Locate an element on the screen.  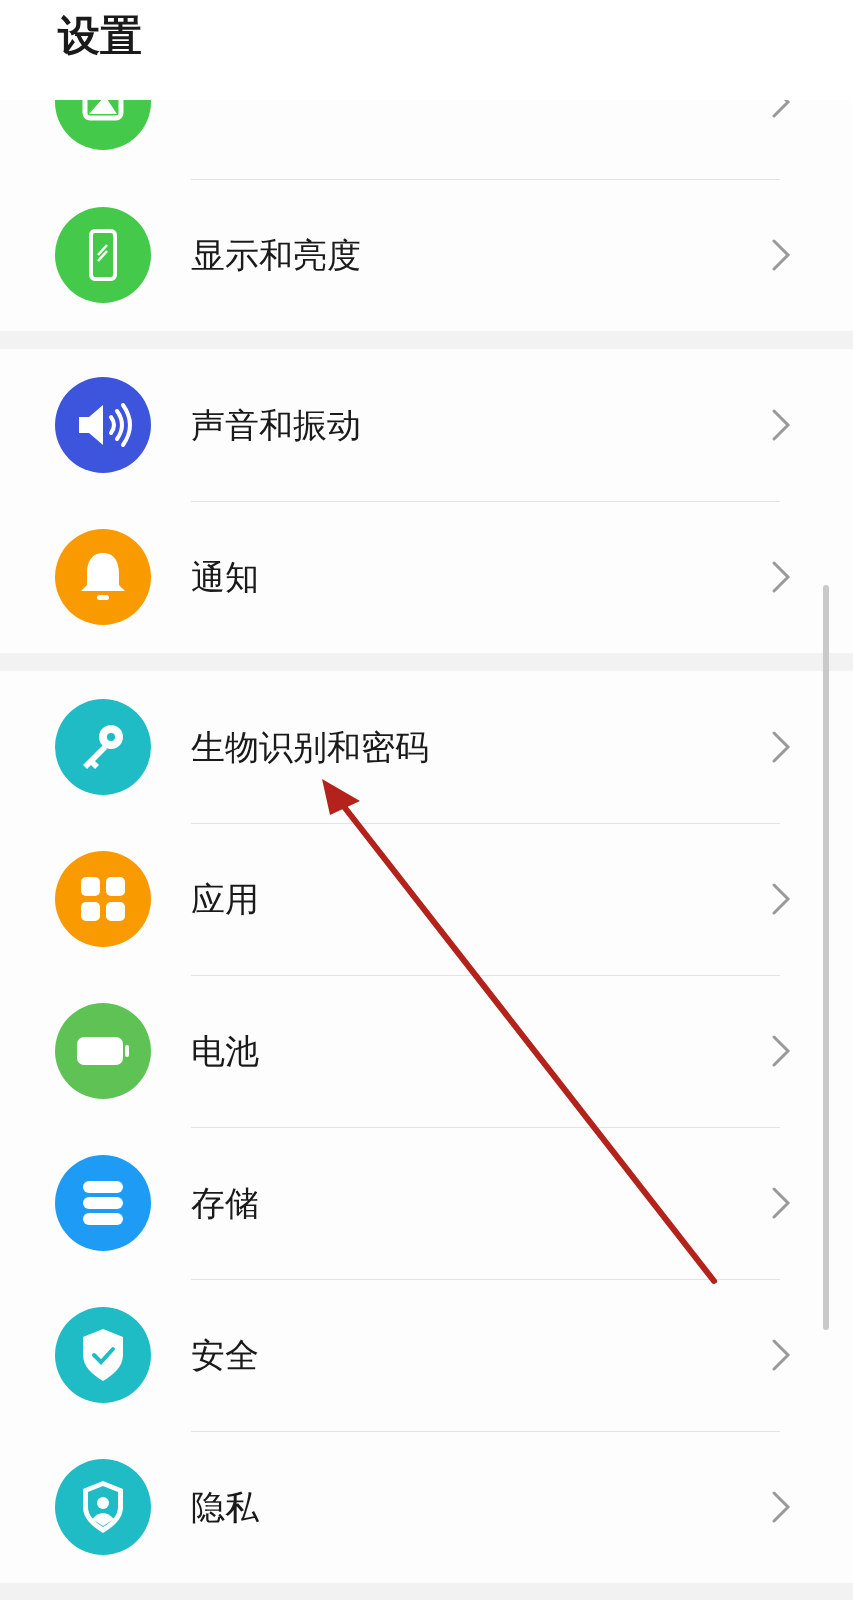
setting-label: 隐私 is located at coordinates (481, 1507).